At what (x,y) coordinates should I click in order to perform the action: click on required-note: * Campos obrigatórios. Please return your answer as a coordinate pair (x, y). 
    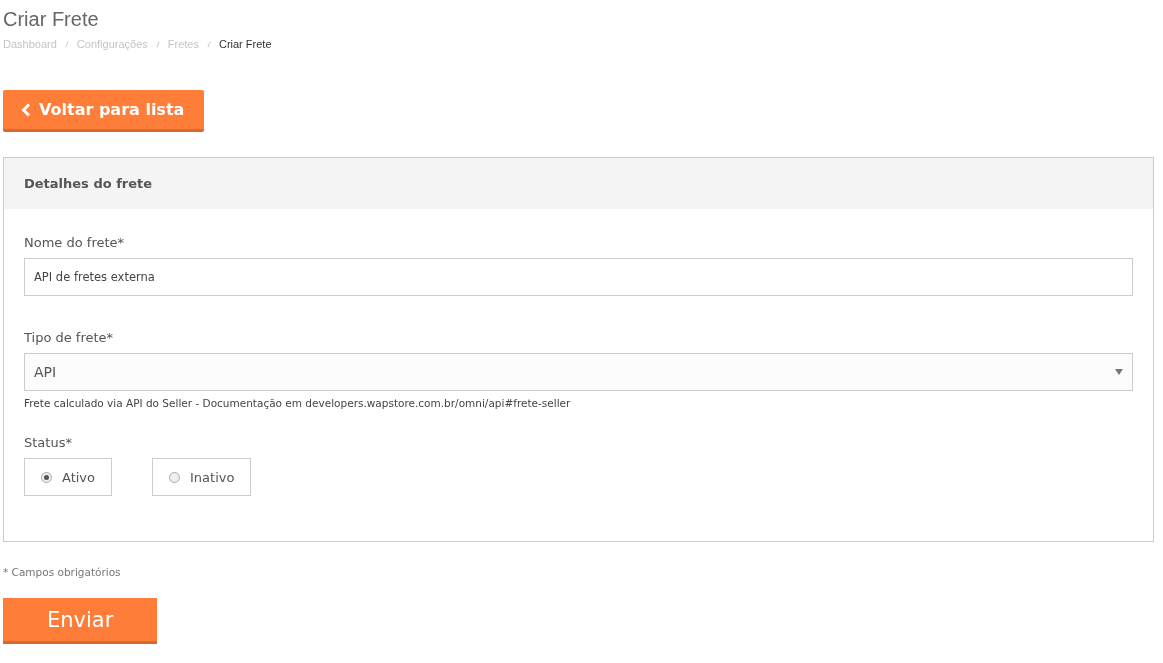
    Looking at the image, I should click on (62, 572).